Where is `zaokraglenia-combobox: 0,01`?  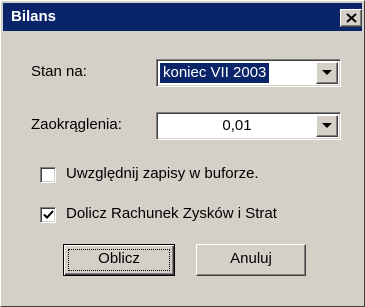
zaokraglenia-combobox: 0,01 is located at coordinates (248, 126).